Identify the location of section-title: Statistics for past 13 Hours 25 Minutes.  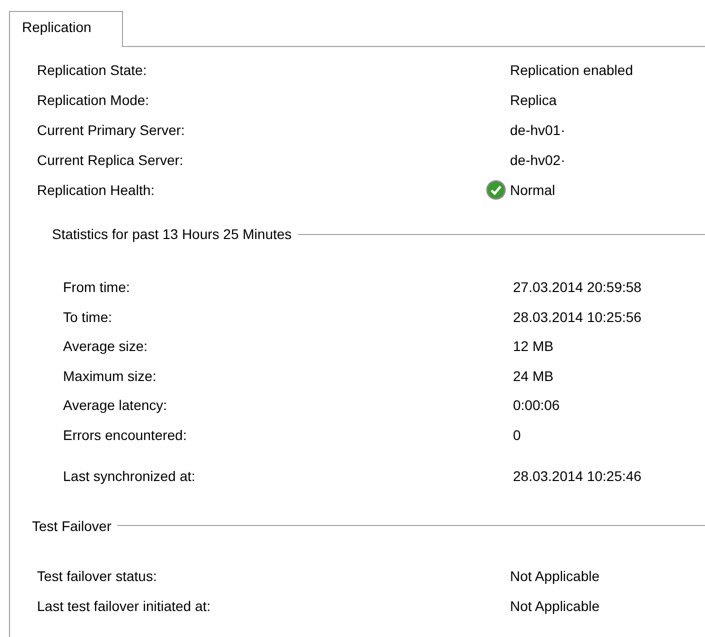
(172, 234).